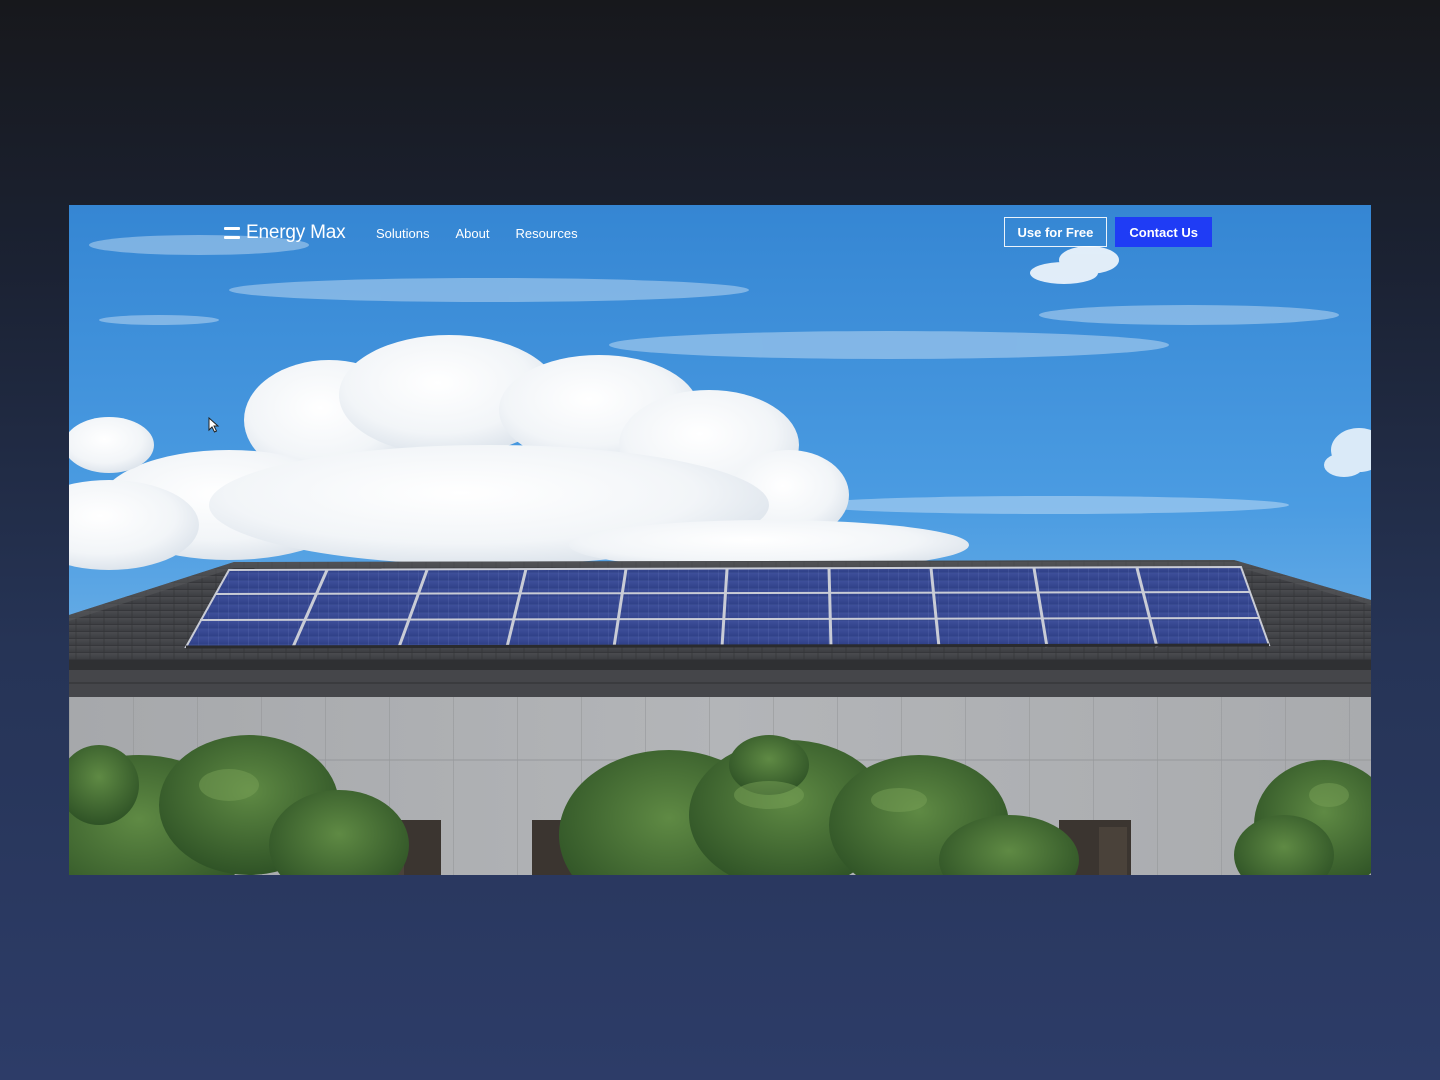  I want to click on main-menu: Solutions About Resources, so click(477, 234).